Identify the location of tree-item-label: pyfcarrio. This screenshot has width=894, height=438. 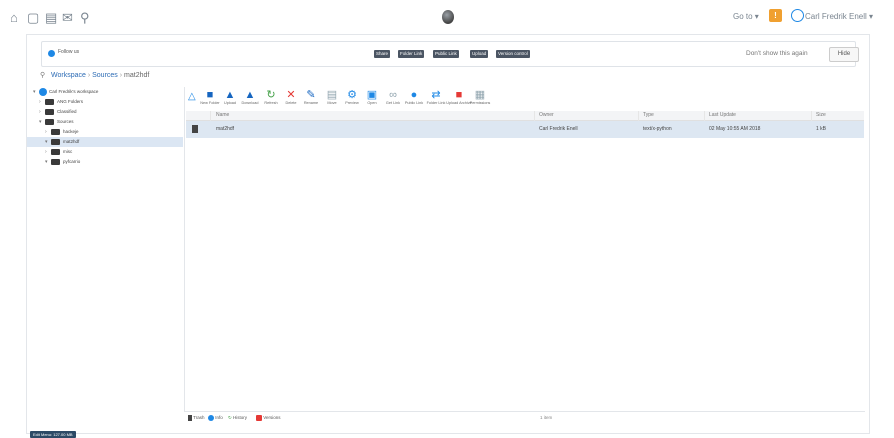
(72, 161).